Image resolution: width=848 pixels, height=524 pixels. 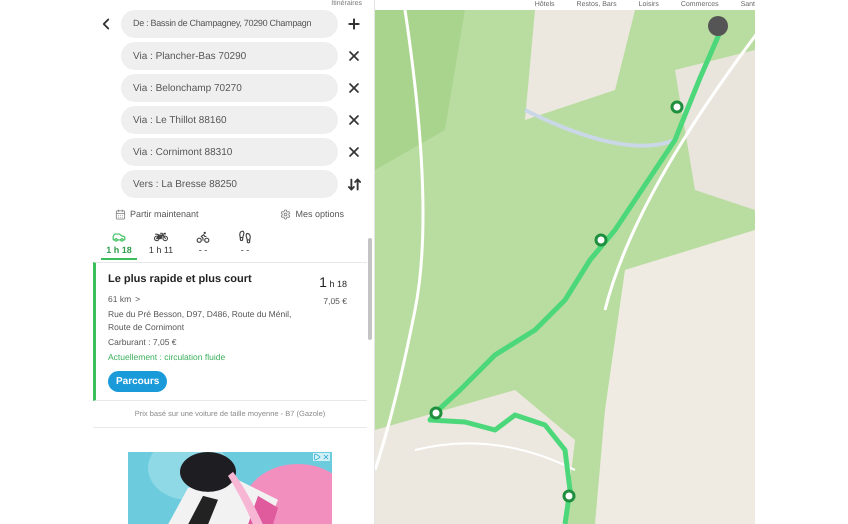 I want to click on swap-button, so click(x=354, y=184).